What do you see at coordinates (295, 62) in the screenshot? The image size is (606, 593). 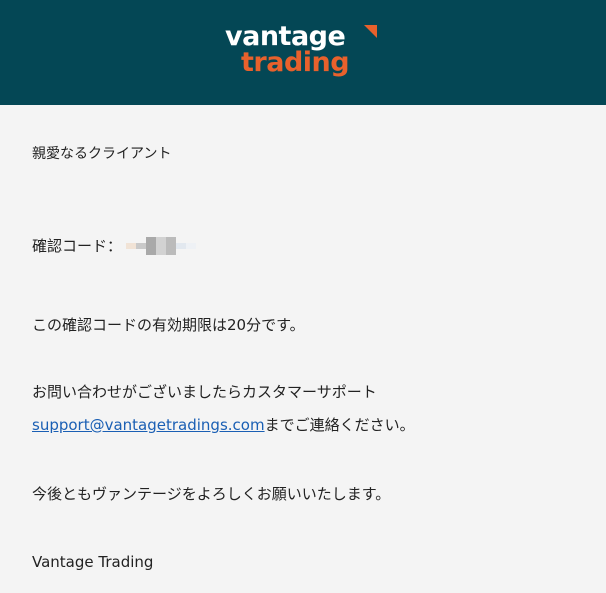 I see `logo-wordmark-trading: trading` at bounding box center [295, 62].